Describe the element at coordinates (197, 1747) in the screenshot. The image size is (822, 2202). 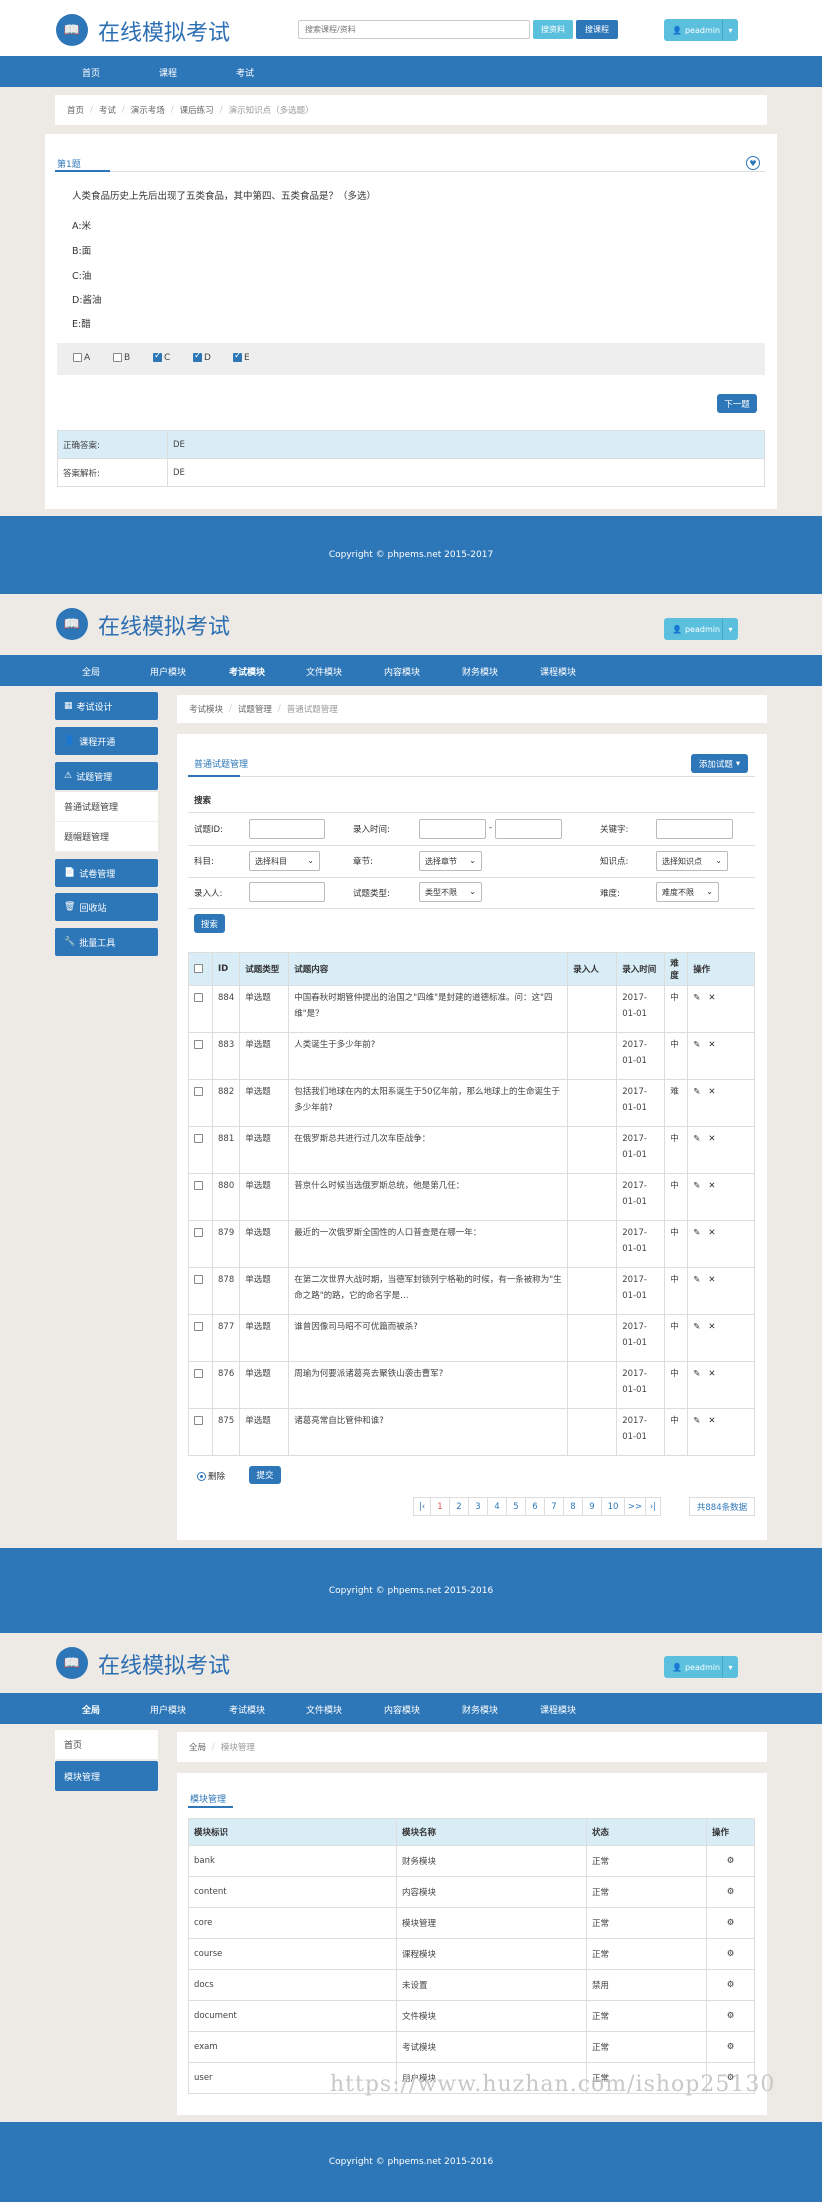
I see `bc-global: 全局` at that location.